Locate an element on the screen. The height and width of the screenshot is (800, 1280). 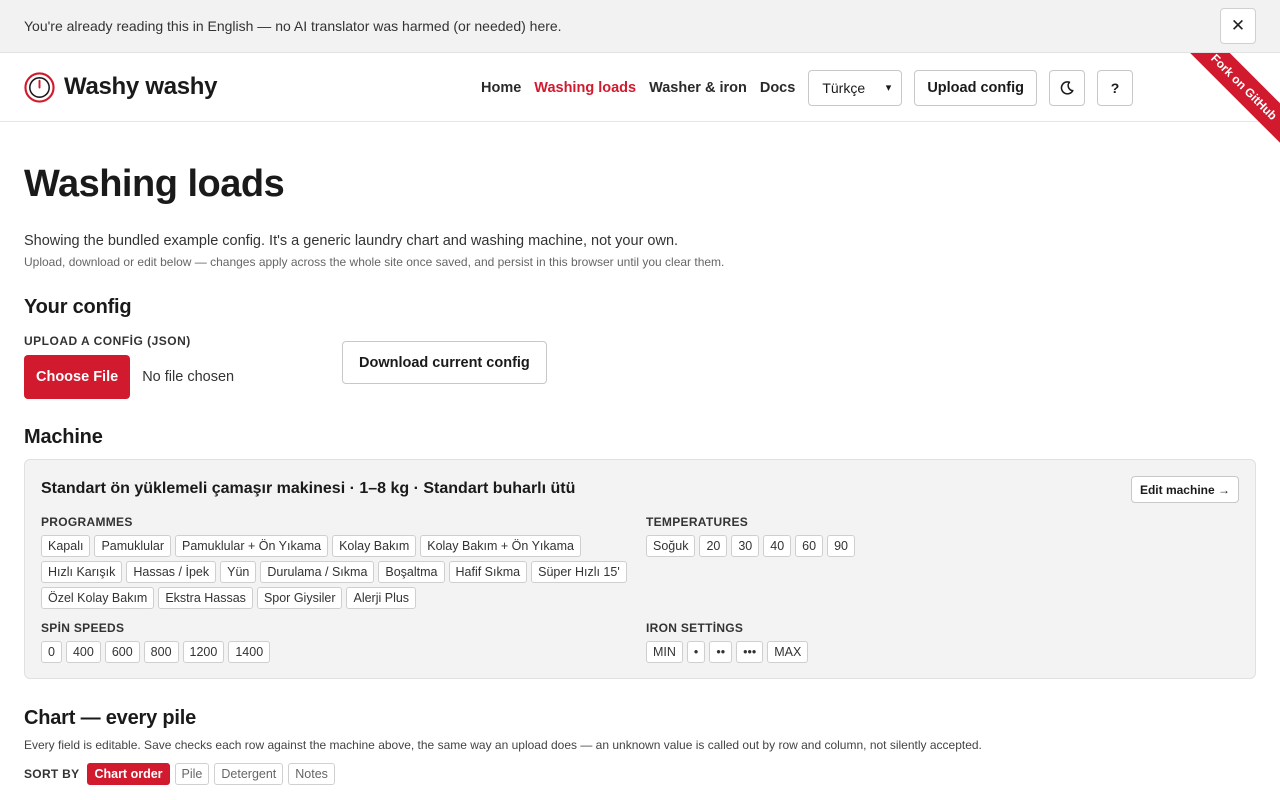
programme-chip: Alerji Plus is located at coordinates (381, 598).